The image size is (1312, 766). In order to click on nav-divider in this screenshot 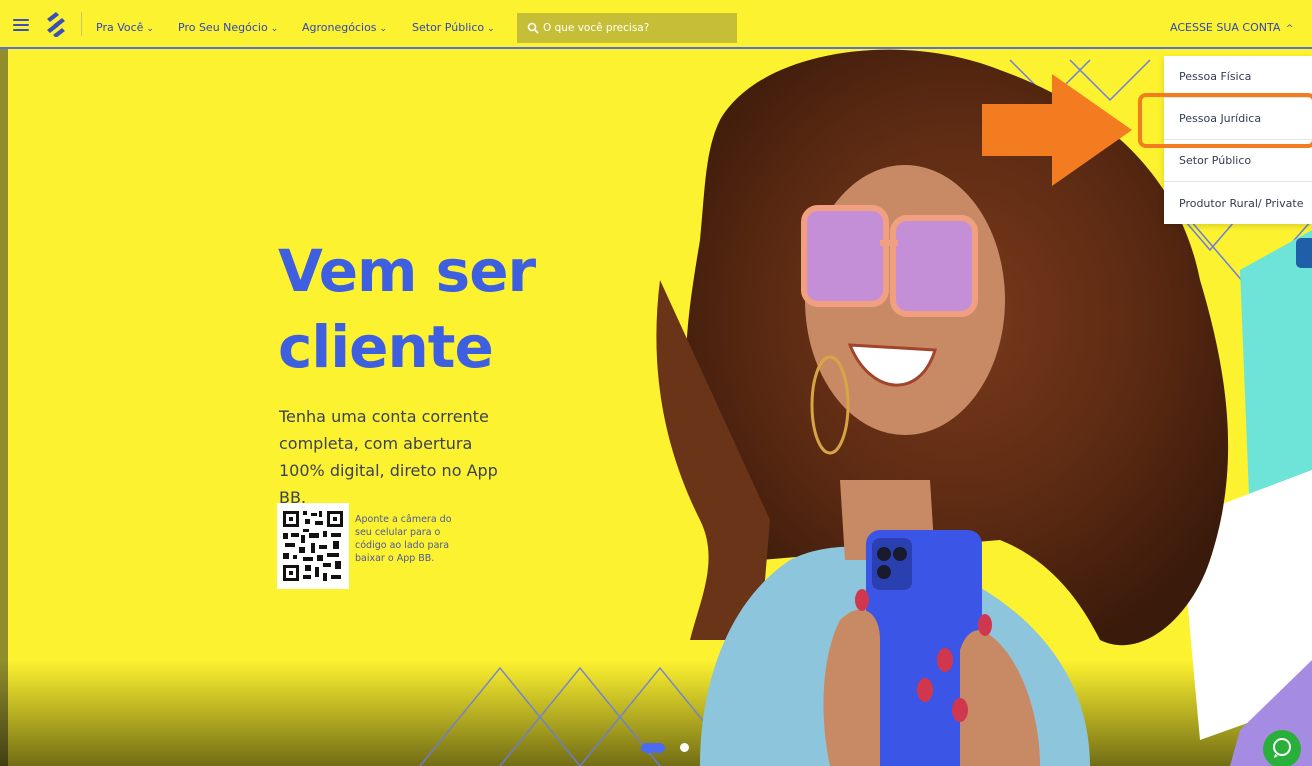, I will do `click(81, 24)`.